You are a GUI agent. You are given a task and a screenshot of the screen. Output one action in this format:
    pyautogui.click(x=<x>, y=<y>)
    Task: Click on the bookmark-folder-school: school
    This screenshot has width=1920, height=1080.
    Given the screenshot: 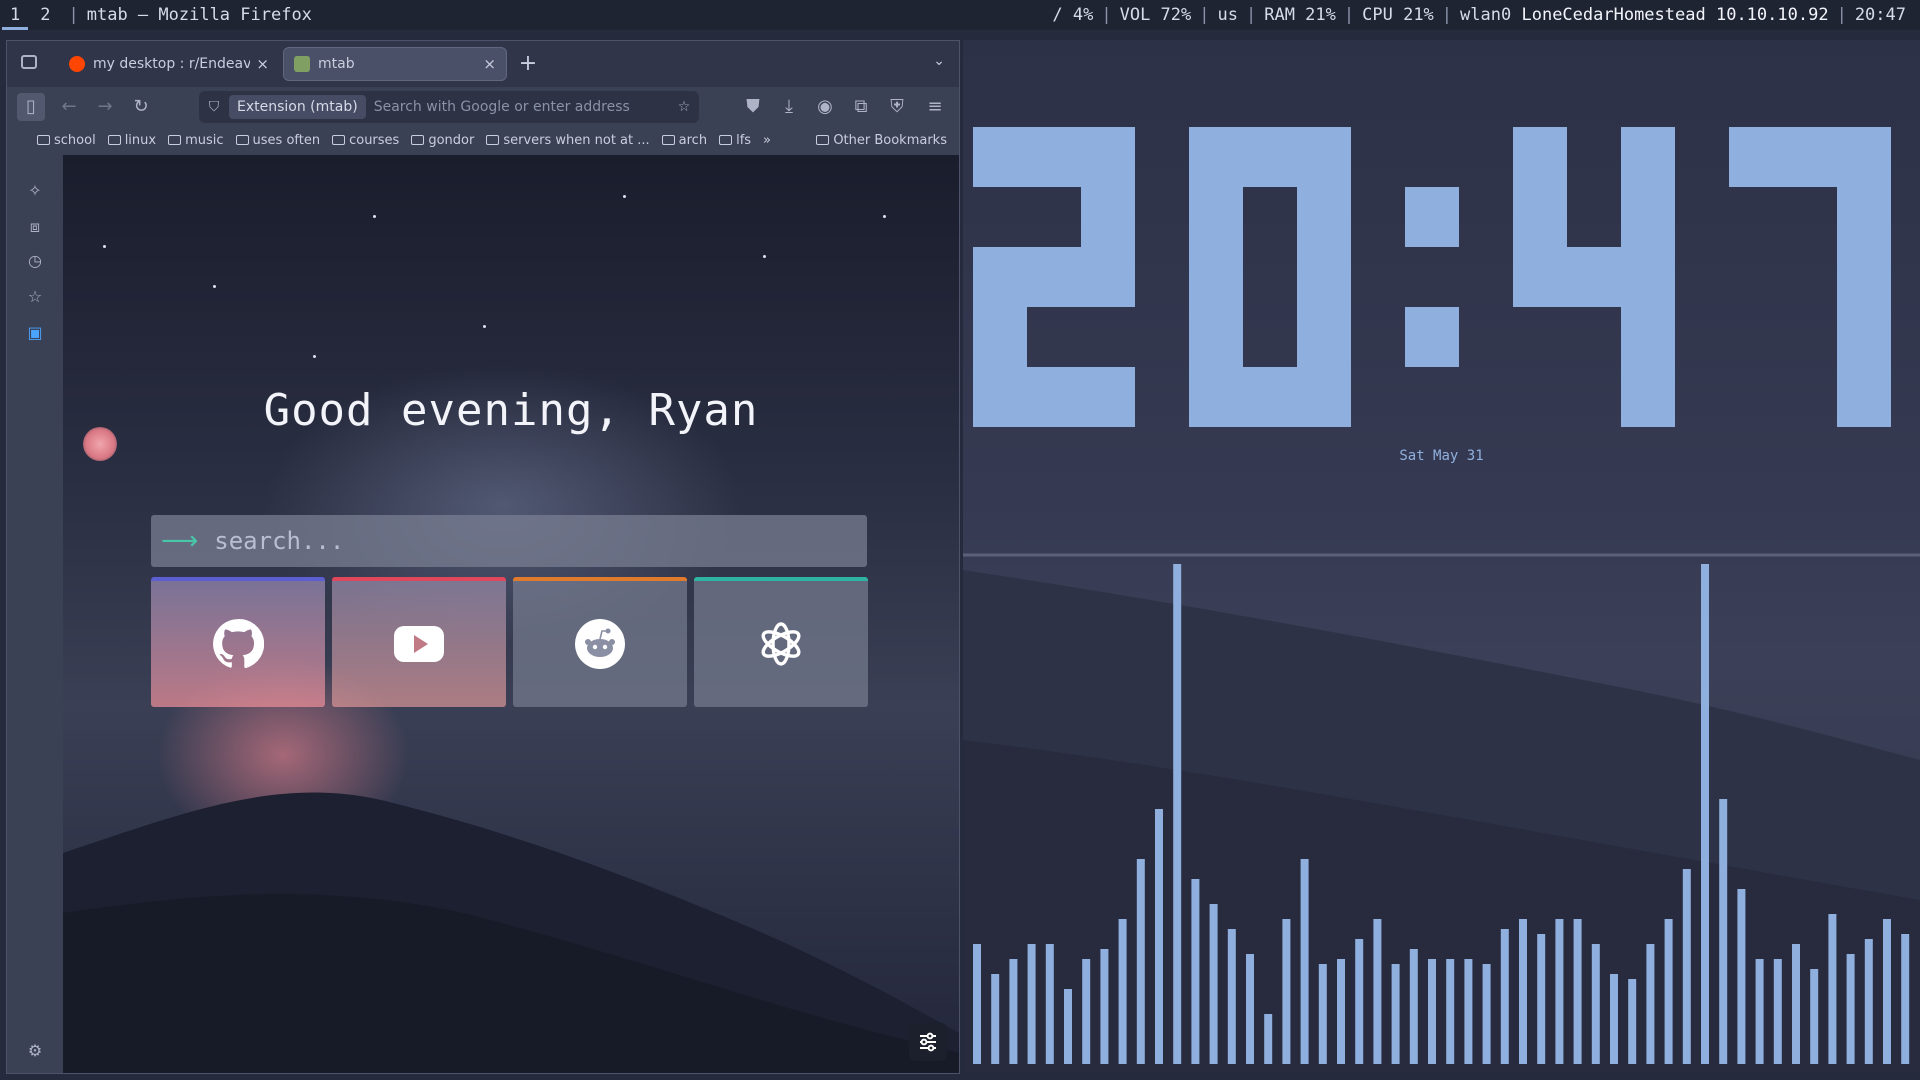 What is the action you would take?
    pyautogui.click(x=66, y=140)
    